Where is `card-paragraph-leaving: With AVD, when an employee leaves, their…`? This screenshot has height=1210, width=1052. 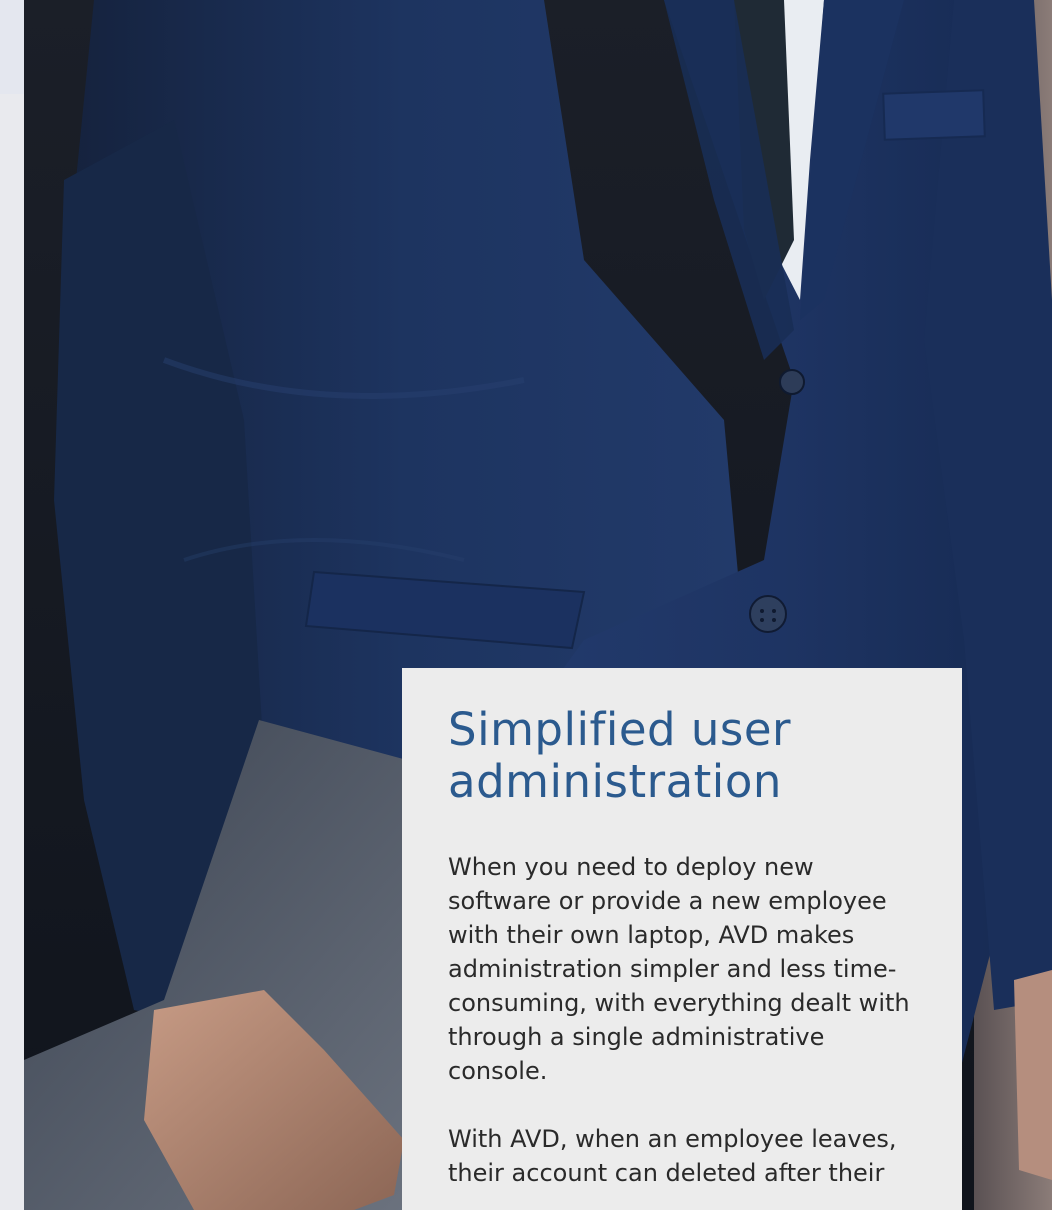
card-paragraph-leaving: With AVD, when an employee leaves, their… is located at coordinates (672, 1156).